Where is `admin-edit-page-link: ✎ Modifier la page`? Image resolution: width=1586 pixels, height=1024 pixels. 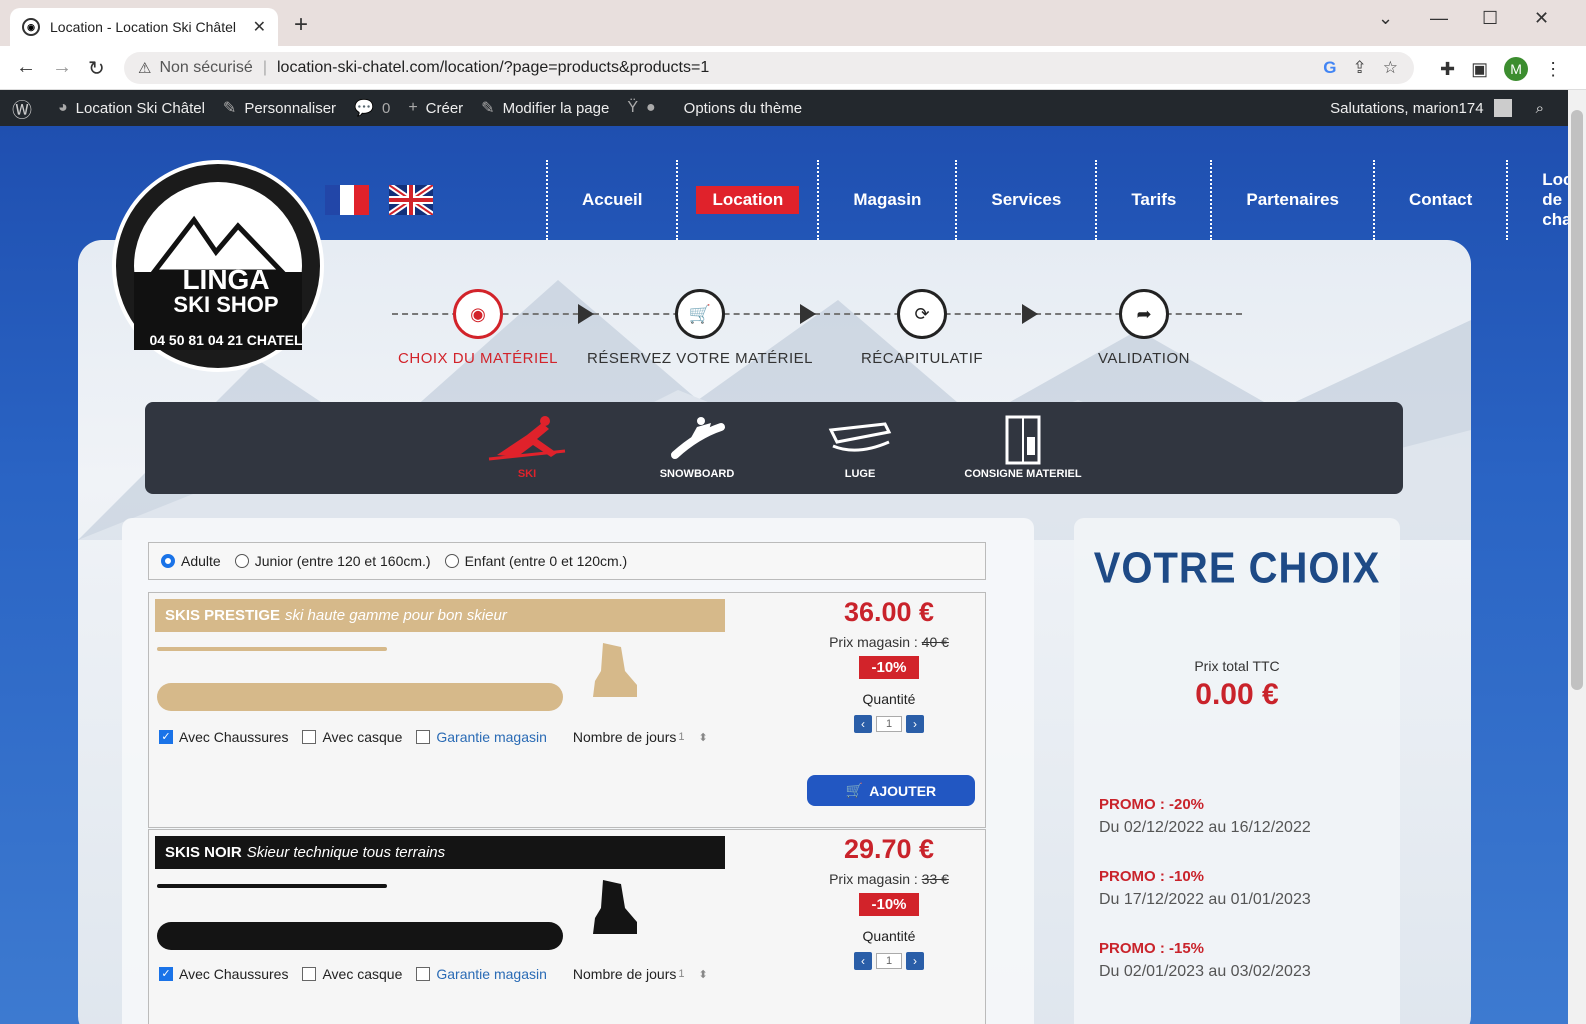
admin-edit-page-link: ✎ Modifier la page is located at coordinates (545, 108).